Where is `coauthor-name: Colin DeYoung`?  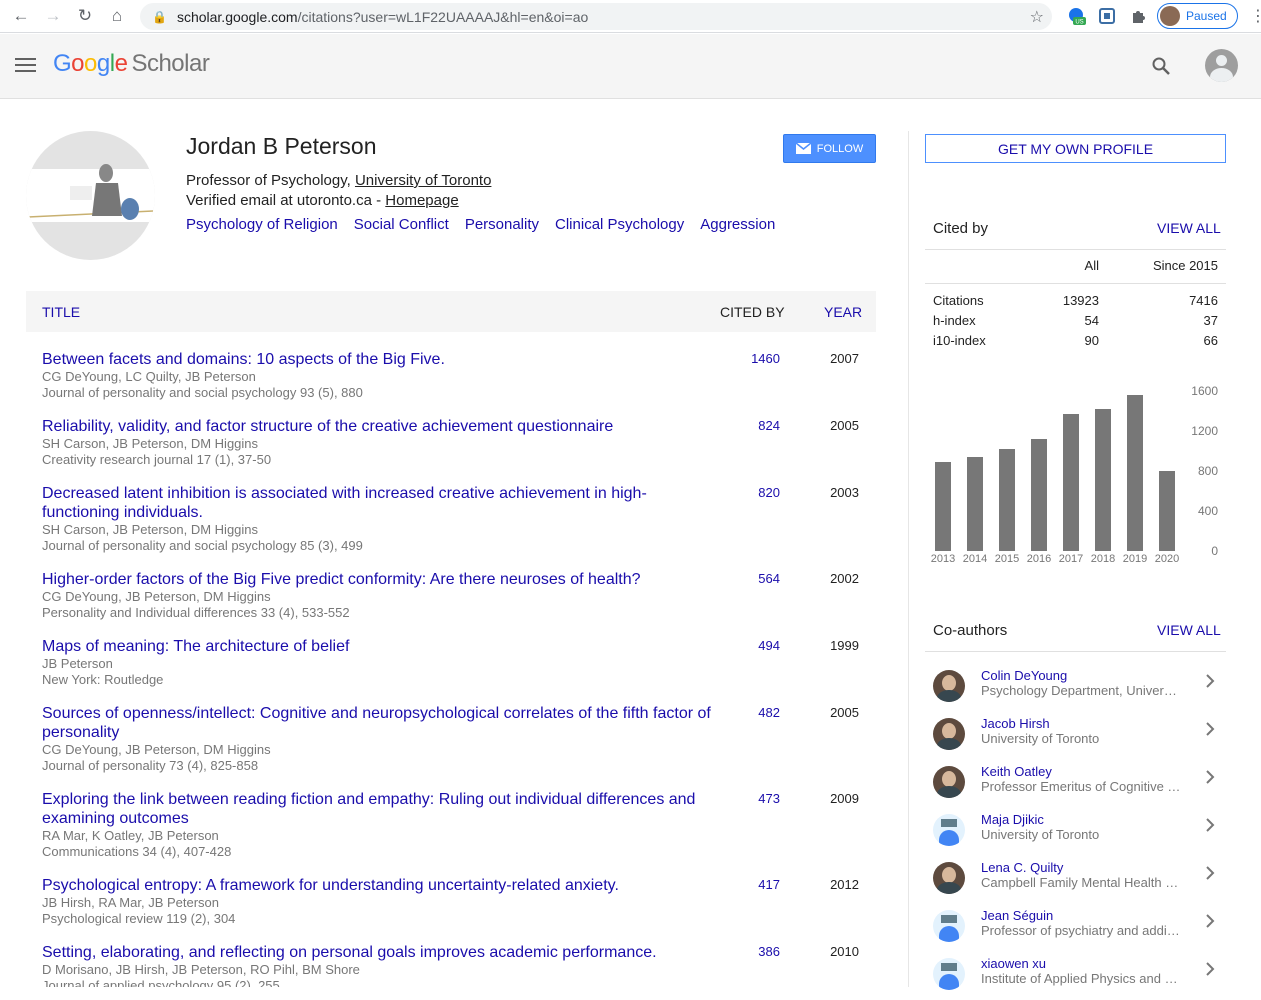 coauthor-name: Colin DeYoung is located at coordinates (1024, 675).